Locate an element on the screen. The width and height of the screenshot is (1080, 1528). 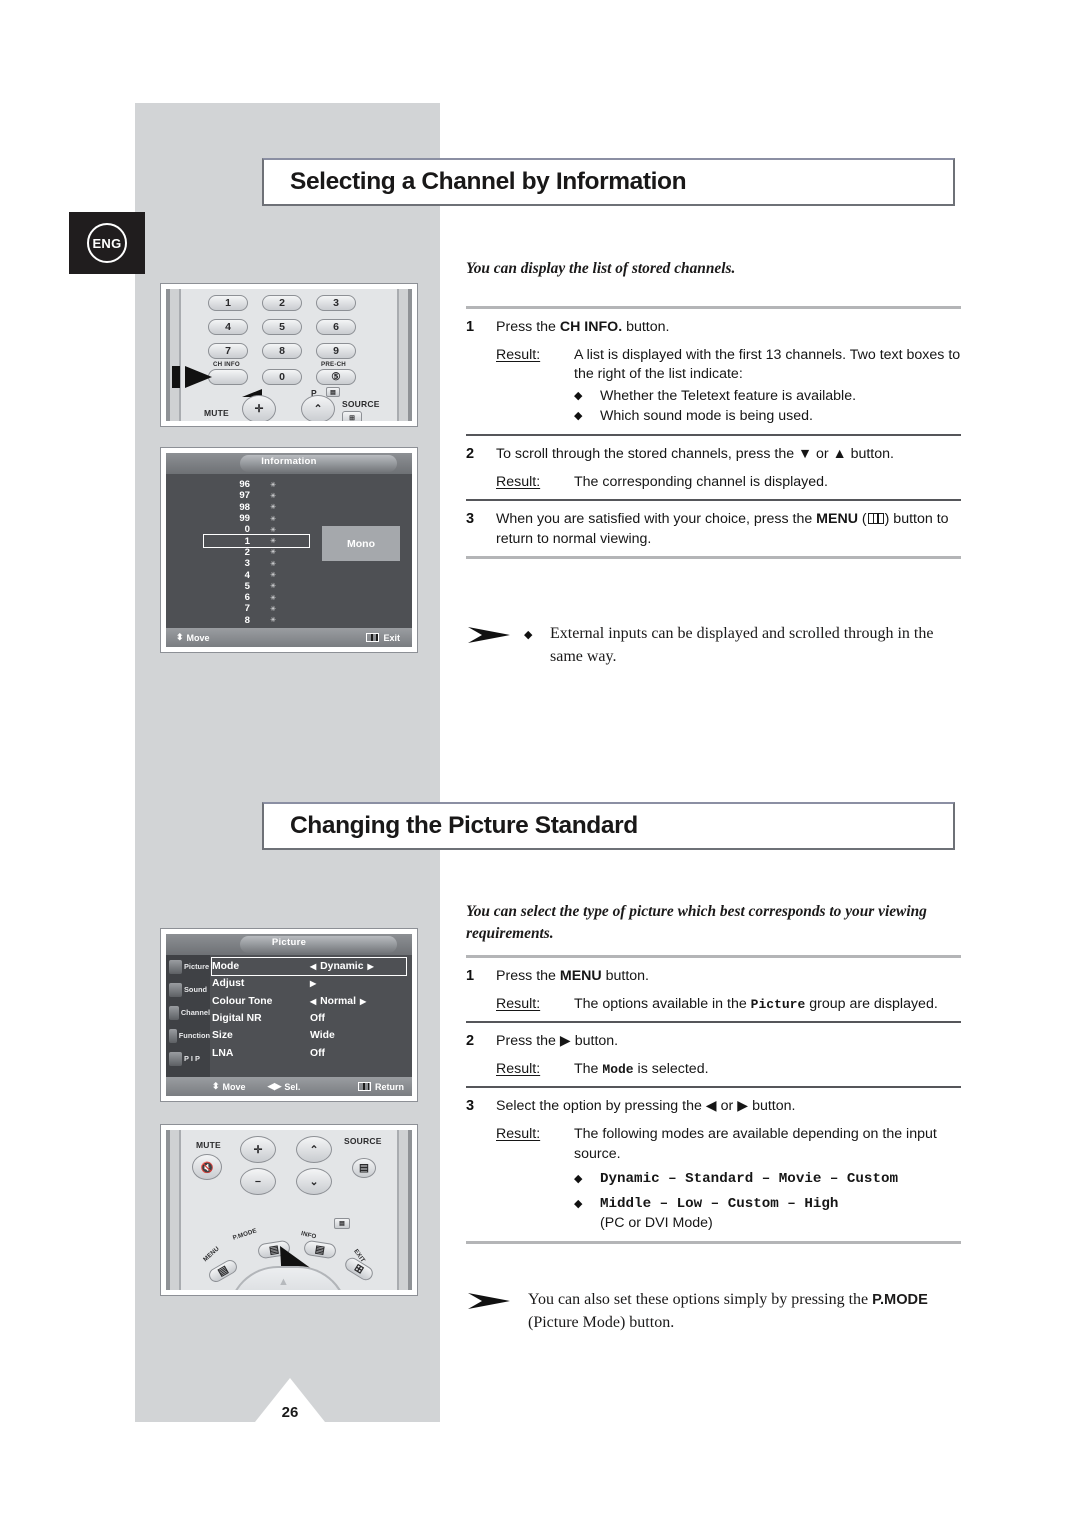
step-text-bold: MENU is located at coordinates (580, 976).